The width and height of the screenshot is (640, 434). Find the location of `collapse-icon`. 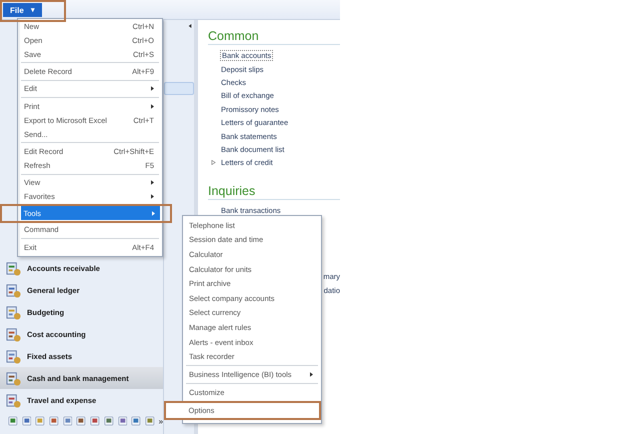

collapse-icon is located at coordinates (190, 26).